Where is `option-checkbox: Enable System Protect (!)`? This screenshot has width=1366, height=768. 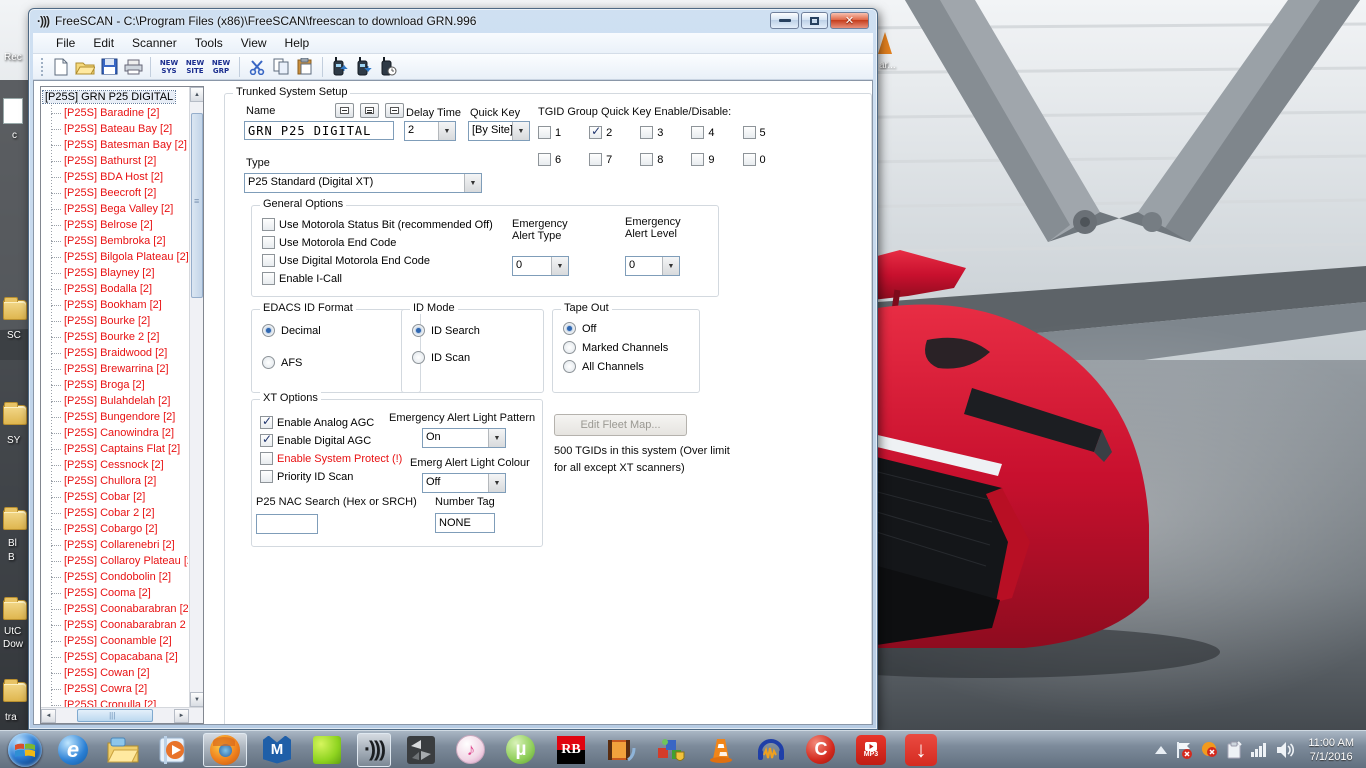
option-checkbox: Enable System Protect (!) is located at coordinates (331, 458).